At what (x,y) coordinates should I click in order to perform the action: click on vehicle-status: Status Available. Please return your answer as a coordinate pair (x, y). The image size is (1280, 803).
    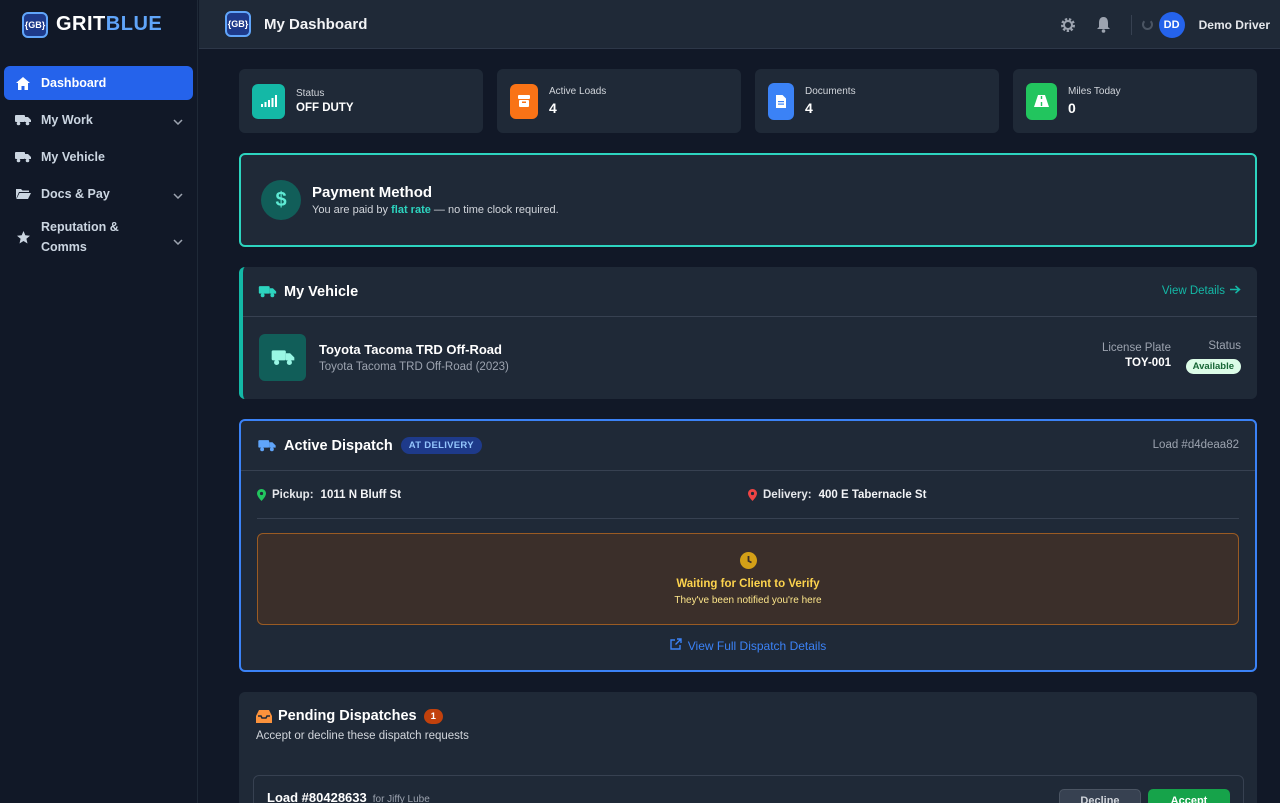
    Looking at the image, I should click on (1213, 357).